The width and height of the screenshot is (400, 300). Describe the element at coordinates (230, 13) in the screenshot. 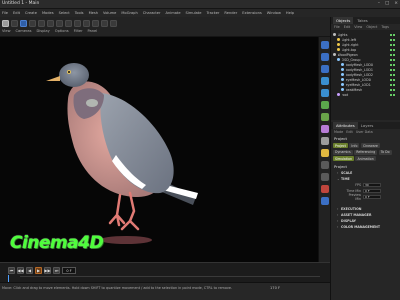

I see `menu-render: Render` at that location.